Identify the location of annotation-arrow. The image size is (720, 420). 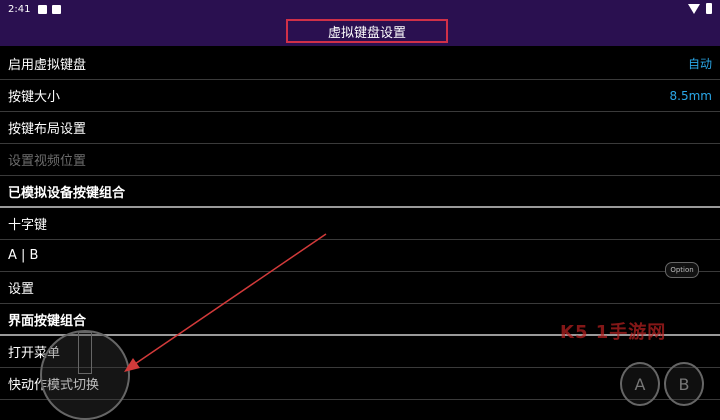
(225, 302).